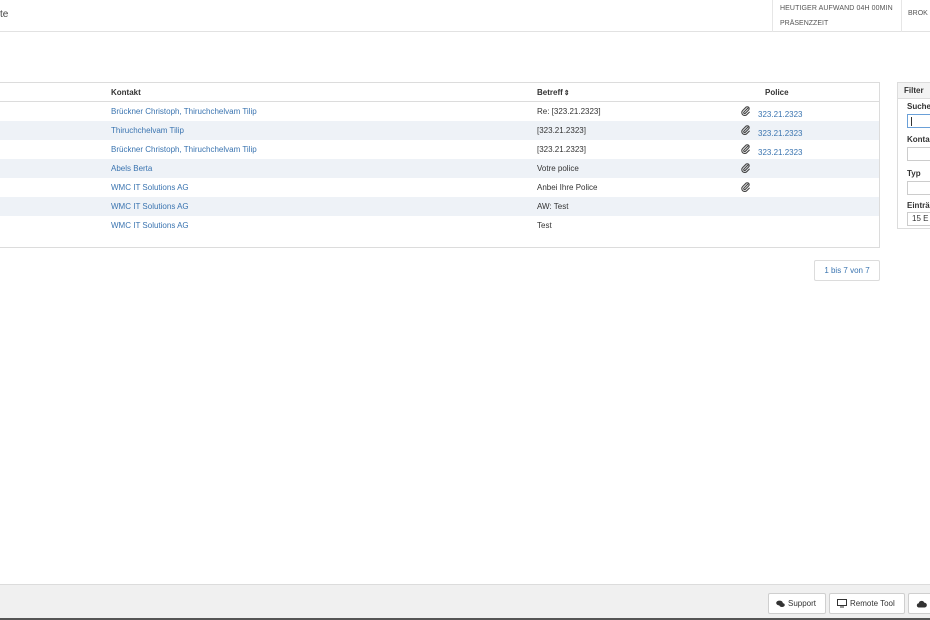 This screenshot has width=930, height=620. What do you see at coordinates (918, 219) in the screenshot?
I see `entries-select: 15 E` at bounding box center [918, 219].